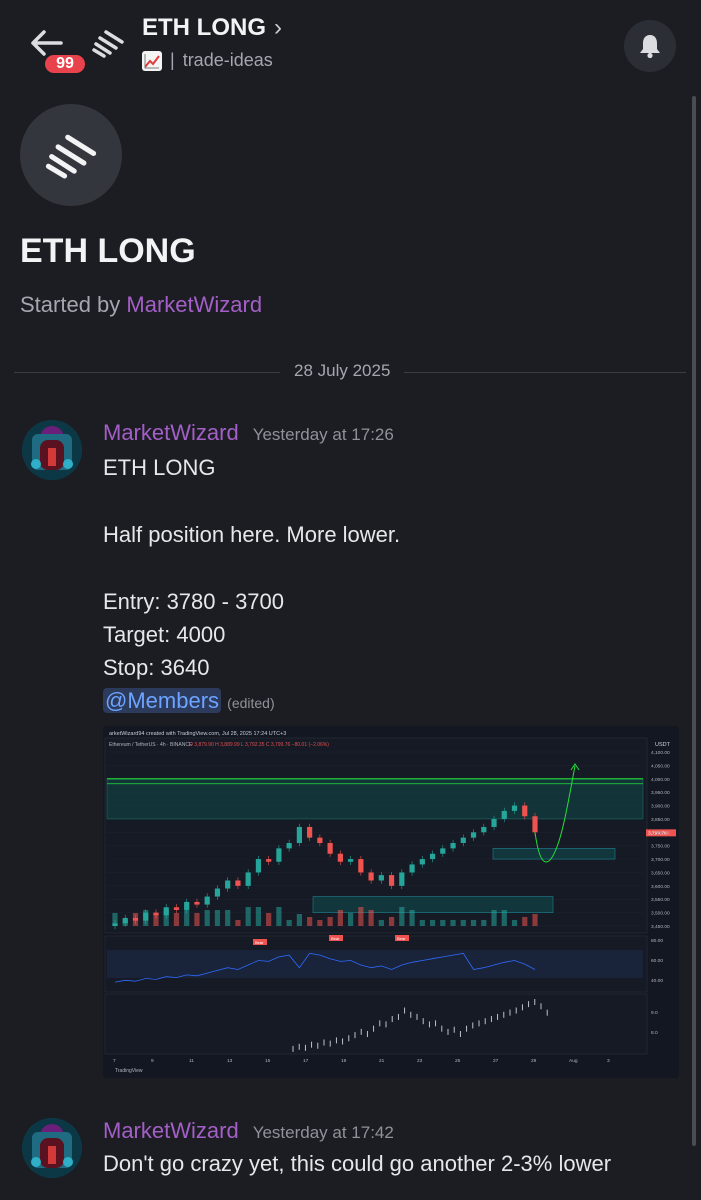 The height and width of the screenshot is (1200, 701). Describe the element at coordinates (251, 703) in the screenshot. I see `edited-marker: (edited)` at that location.